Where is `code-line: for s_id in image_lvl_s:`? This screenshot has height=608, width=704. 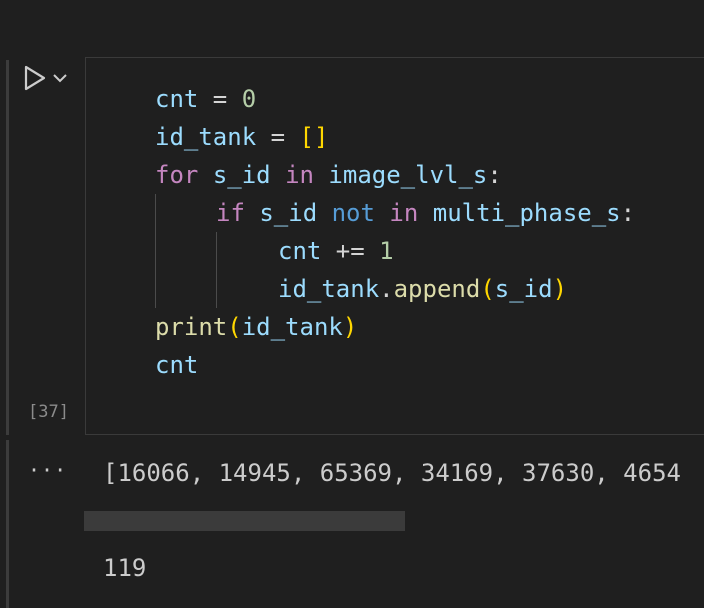 code-line: for s_id in image_lvl_s: is located at coordinates (328, 175).